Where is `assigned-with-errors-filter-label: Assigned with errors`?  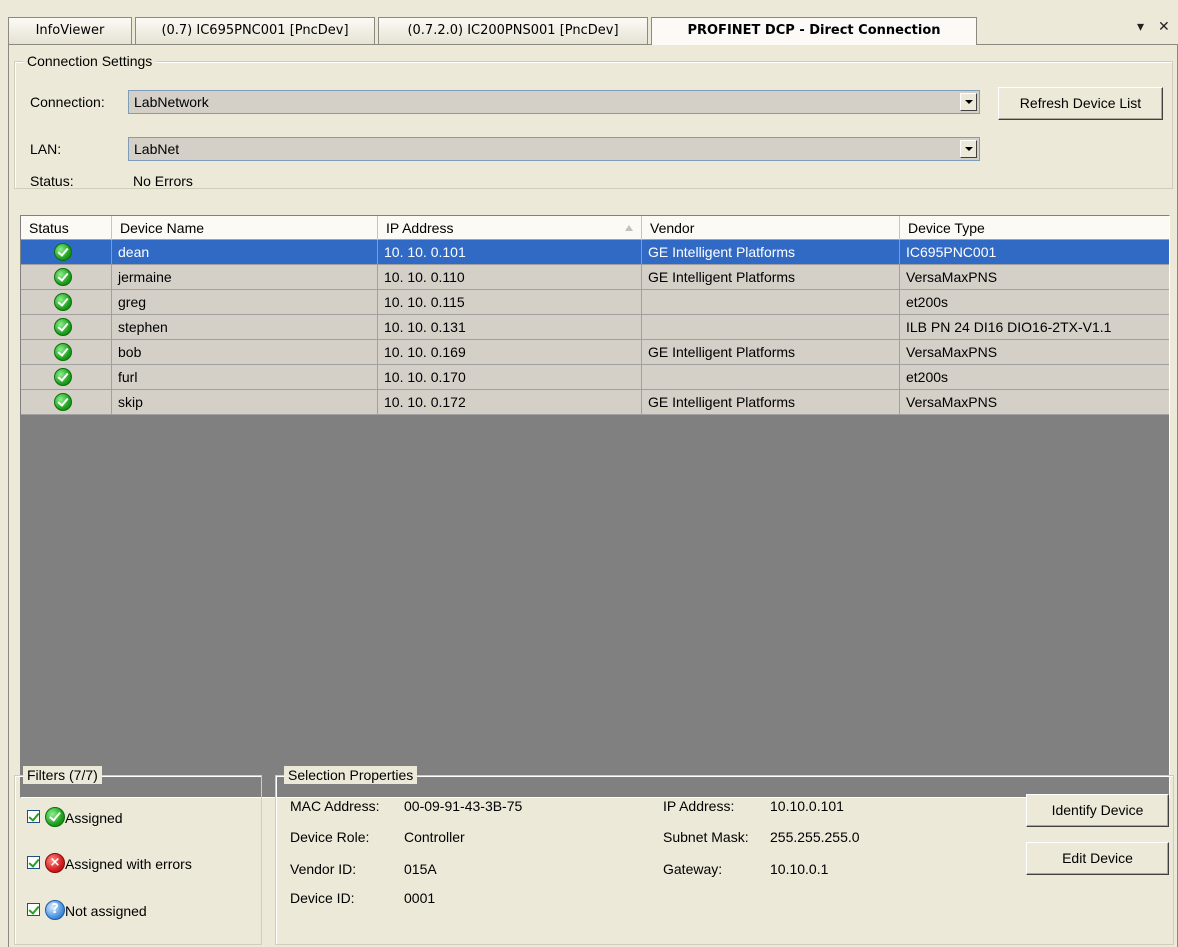
assigned-with-errors-filter-label: Assigned with errors is located at coordinates (128, 864).